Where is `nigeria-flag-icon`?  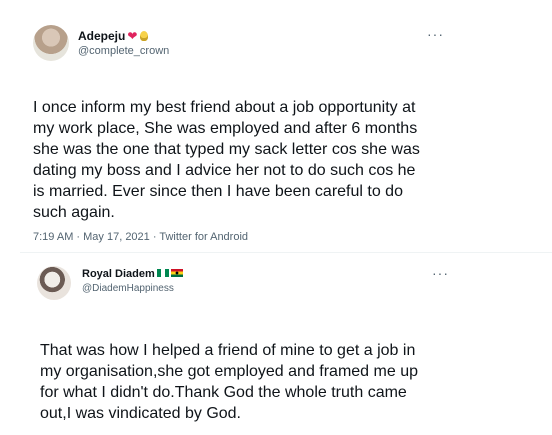
nigeria-flag-icon is located at coordinates (162, 273).